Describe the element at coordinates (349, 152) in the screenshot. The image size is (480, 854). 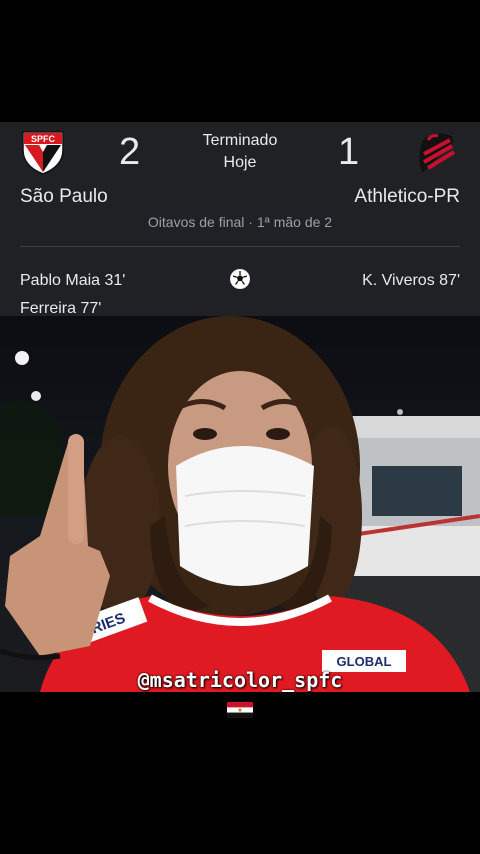
I see `away-score: 1` at that location.